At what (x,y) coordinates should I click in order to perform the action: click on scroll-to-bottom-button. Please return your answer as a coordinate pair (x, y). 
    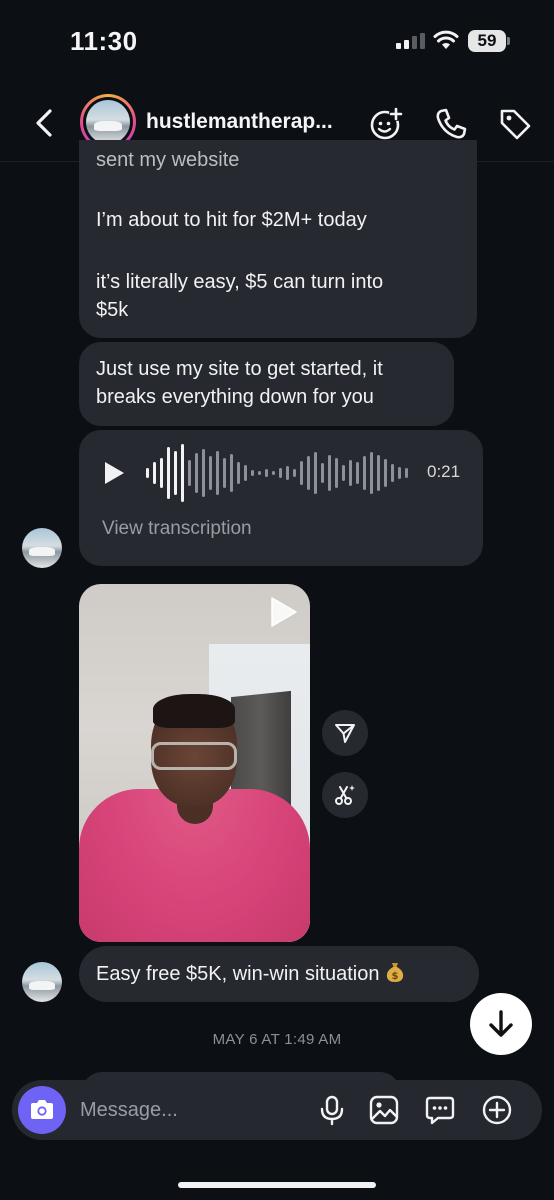
    Looking at the image, I should click on (501, 1024).